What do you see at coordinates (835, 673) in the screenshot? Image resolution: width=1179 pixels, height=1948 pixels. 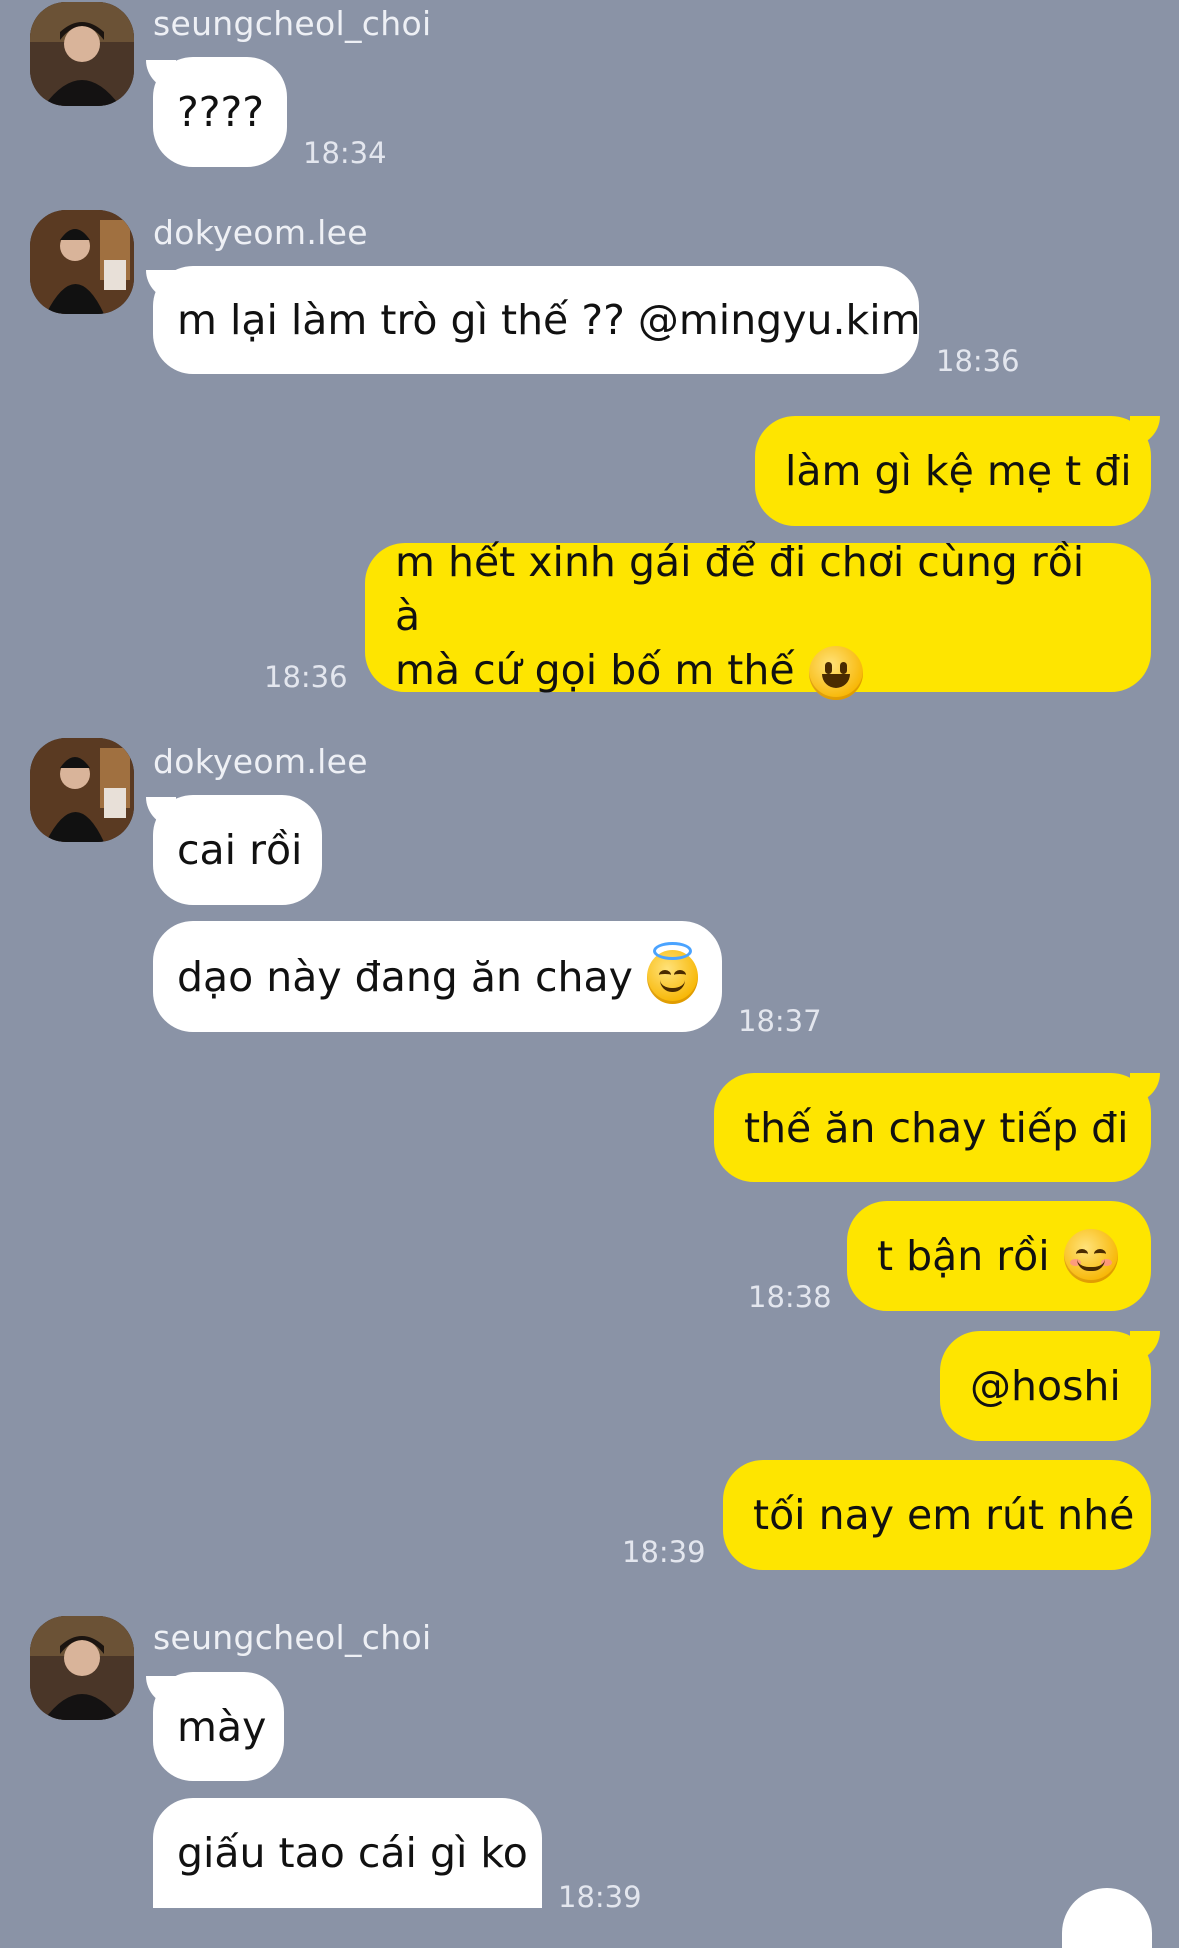 I see `grinning-face-emoji-icon` at bounding box center [835, 673].